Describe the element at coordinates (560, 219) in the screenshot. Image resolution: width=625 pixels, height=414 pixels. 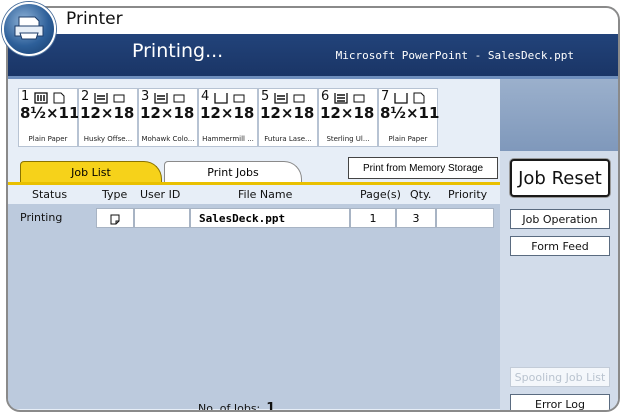
I see `job-operation-button: Job Operation` at that location.